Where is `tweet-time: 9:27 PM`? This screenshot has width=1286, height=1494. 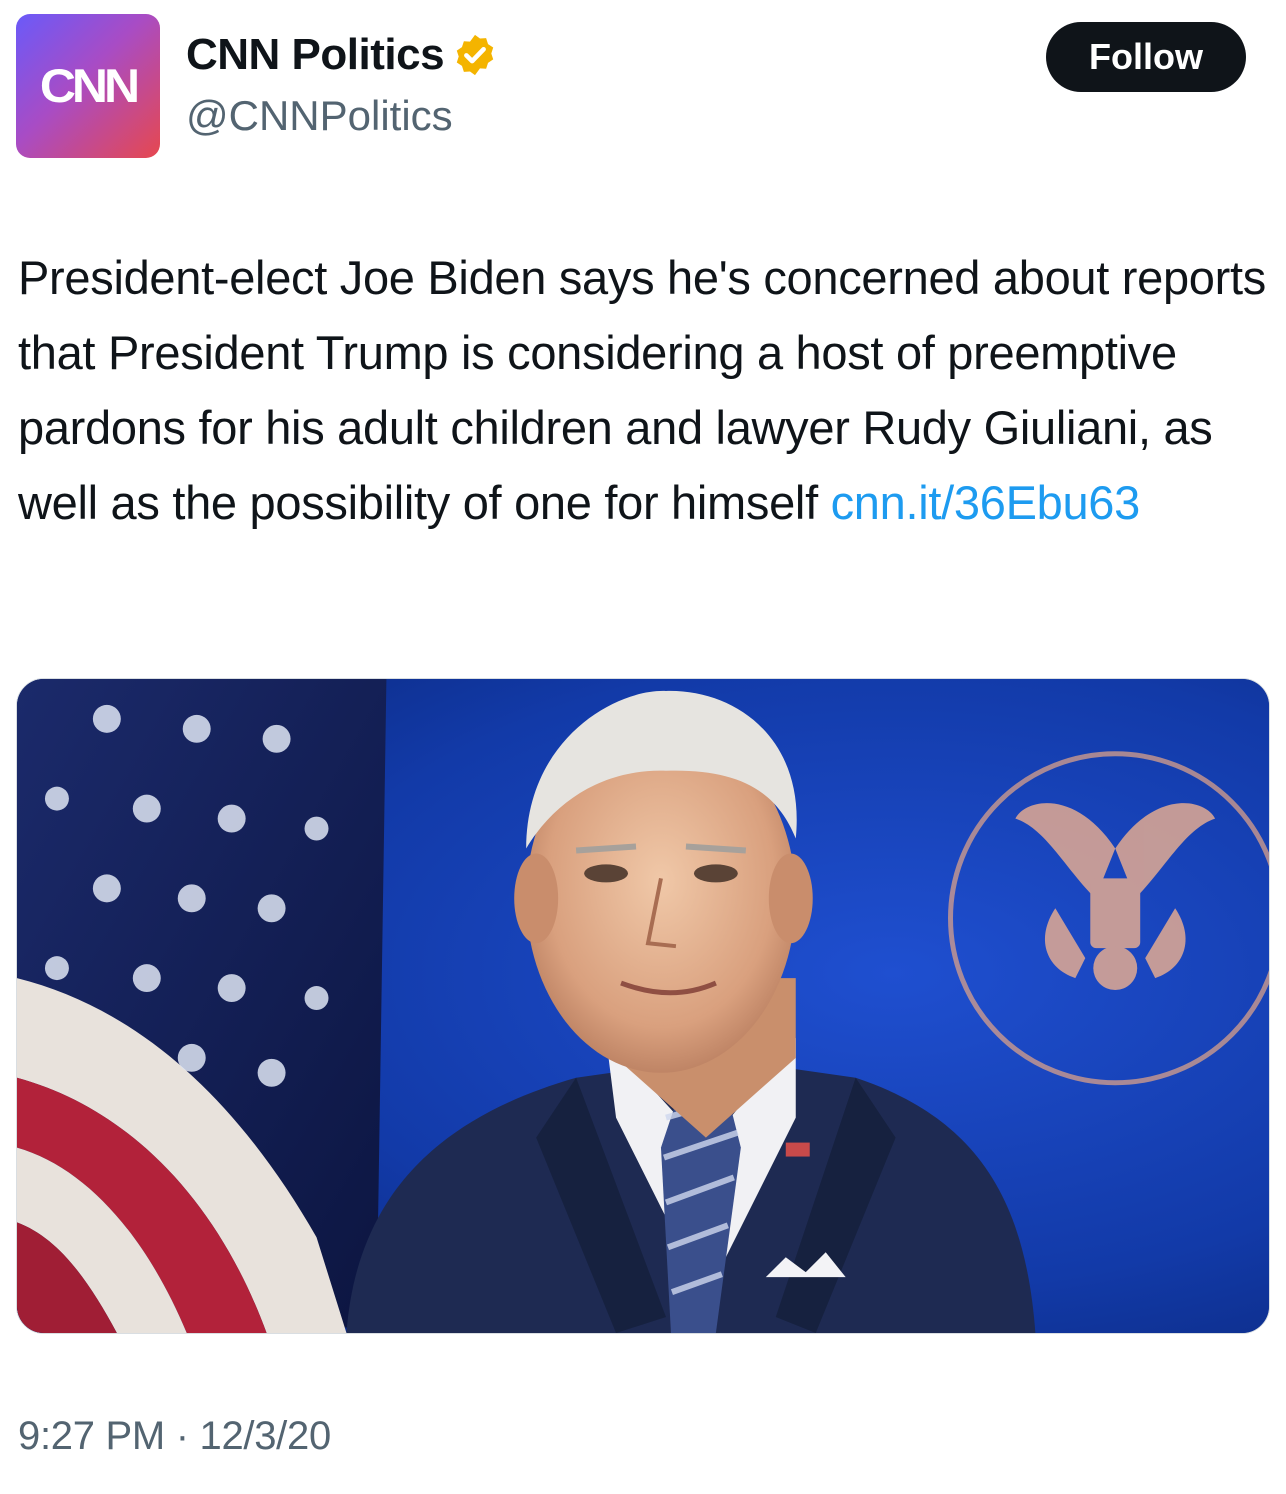
tweet-time: 9:27 PM is located at coordinates (91, 1436).